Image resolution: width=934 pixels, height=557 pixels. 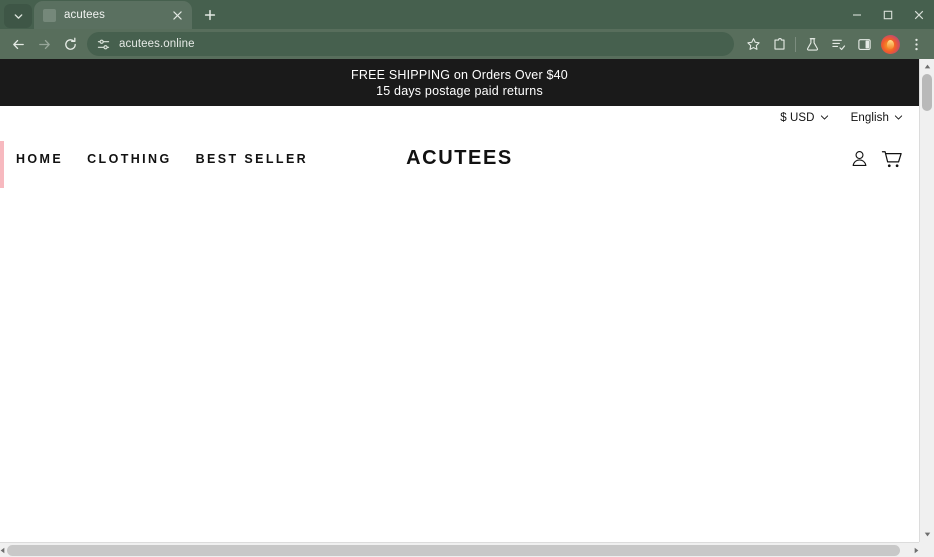 I want to click on new-tab-button, so click(x=210, y=15).